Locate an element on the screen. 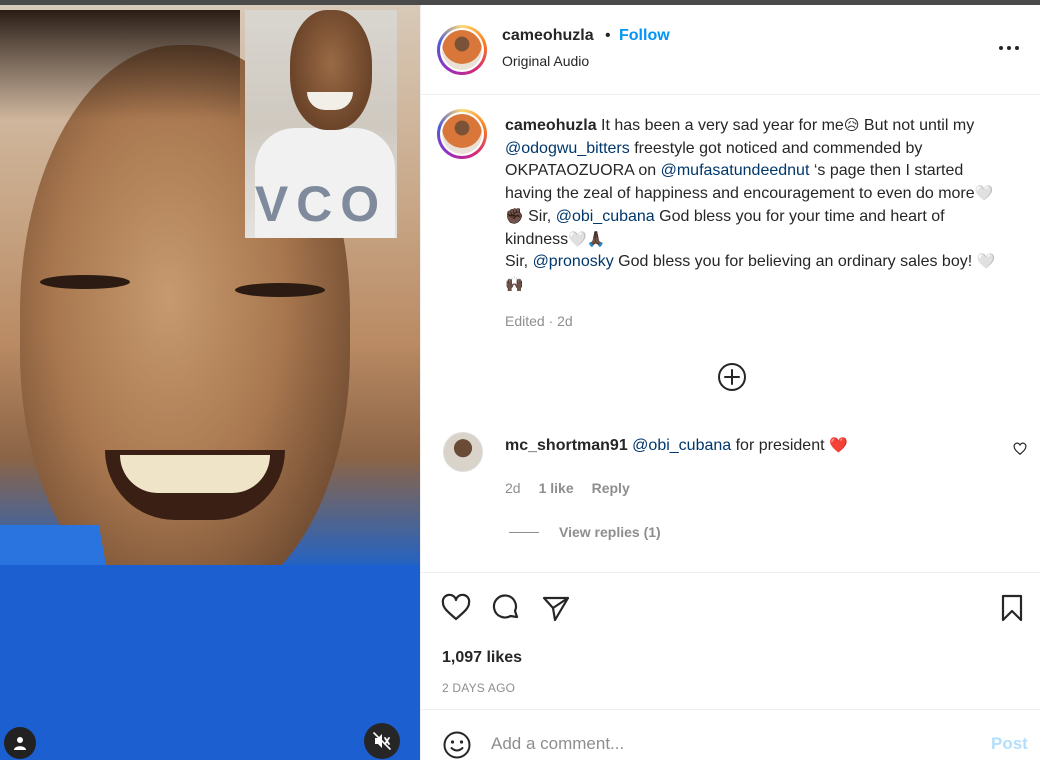 The width and height of the screenshot is (1040, 760). emoji-icon is located at coordinates (457, 745).